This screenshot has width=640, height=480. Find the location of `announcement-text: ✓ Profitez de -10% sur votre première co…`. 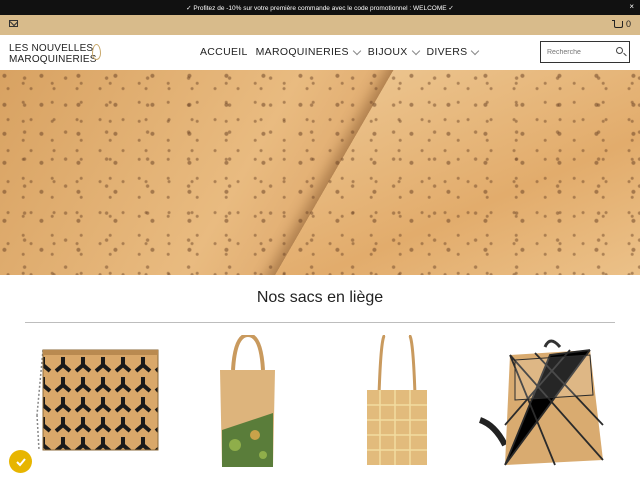

announcement-text: ✓ Profitez de -10% sur votre première co… is located at coordinates (320, 8).